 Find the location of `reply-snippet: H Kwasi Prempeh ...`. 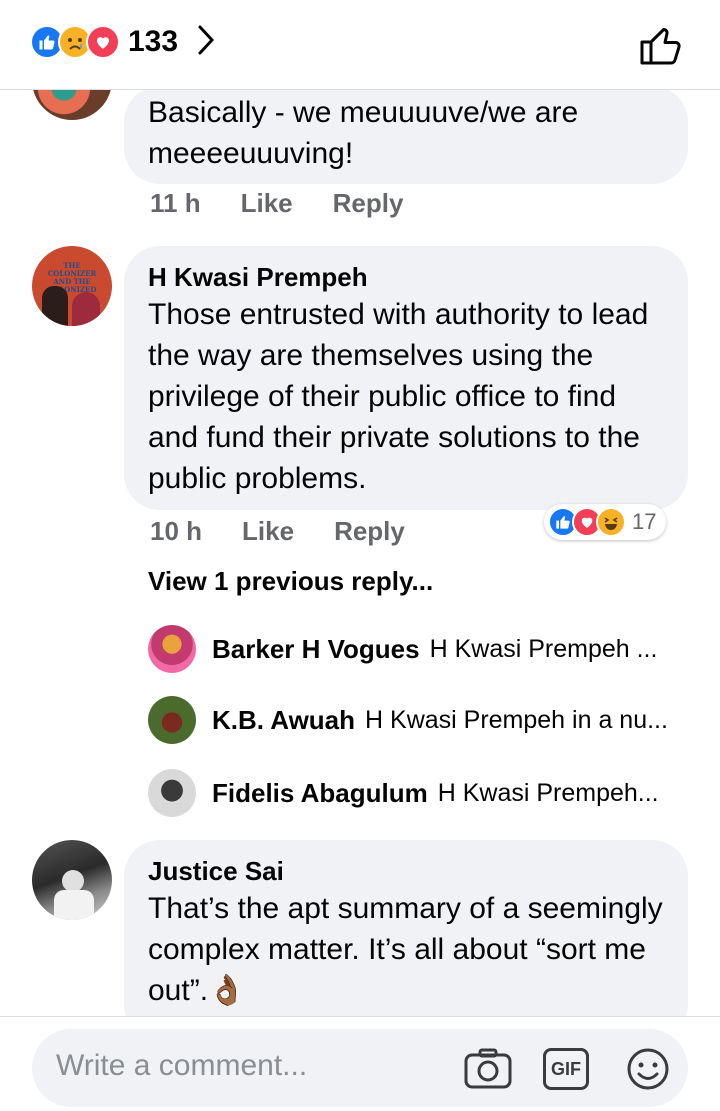

reply-snippet: H Kwasi Prempeh ... is located at coordinates (543, 648).